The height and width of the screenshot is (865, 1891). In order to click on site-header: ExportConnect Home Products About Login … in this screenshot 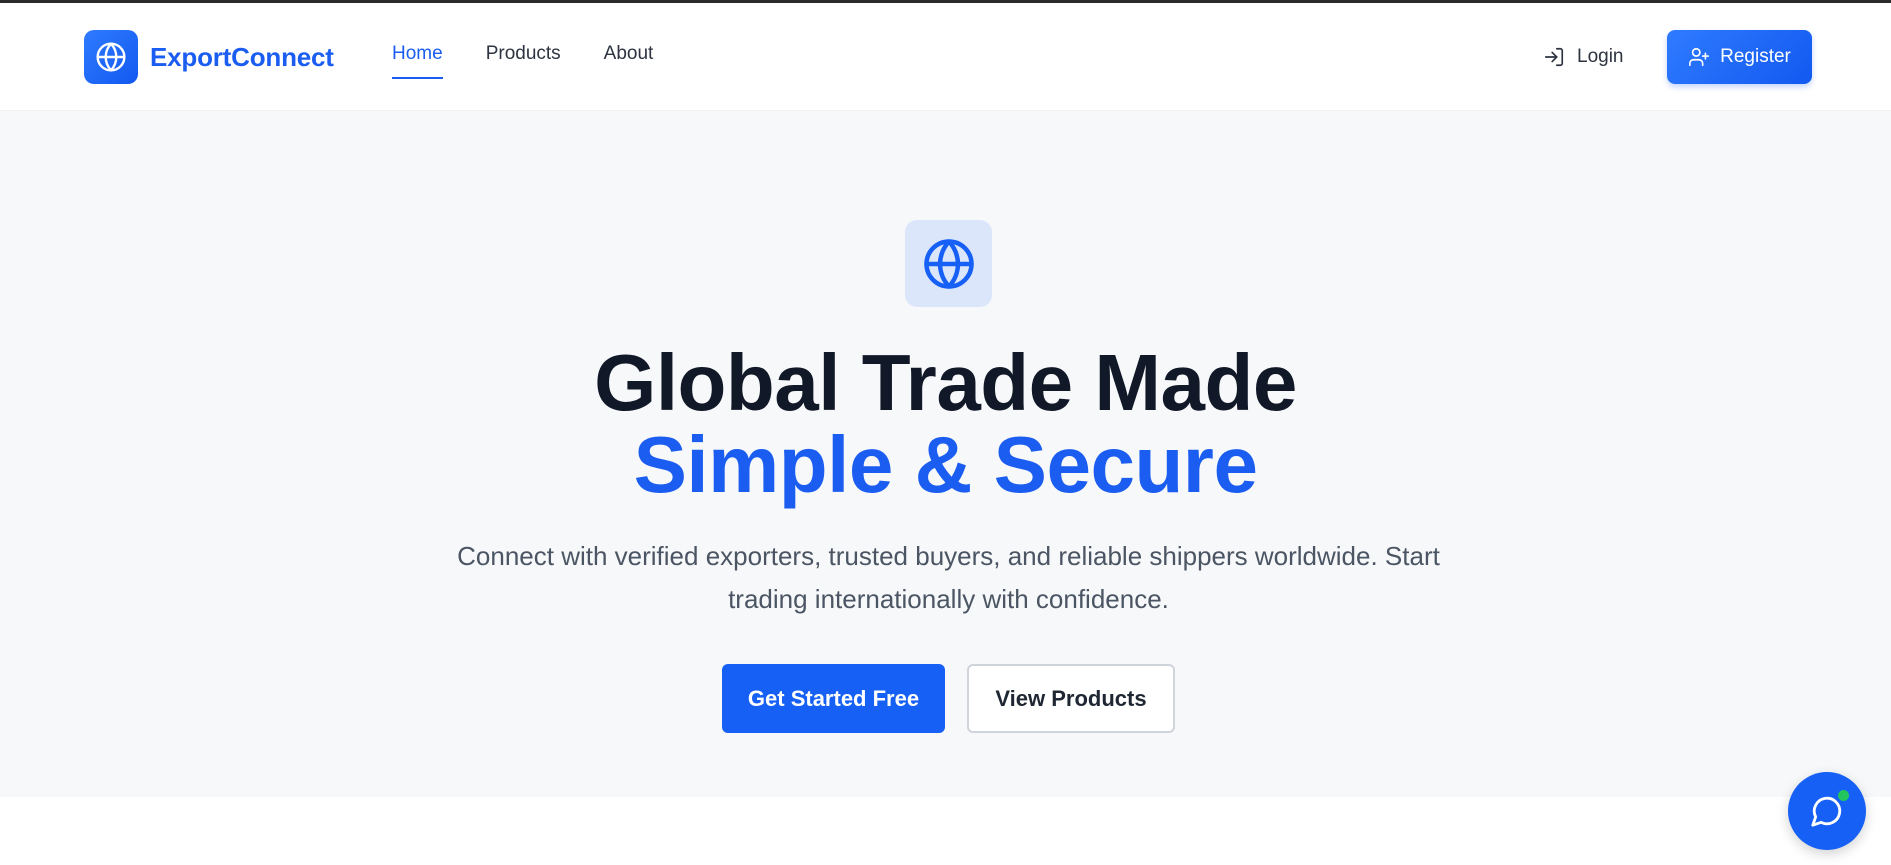, I will do `click(945, 57)`.